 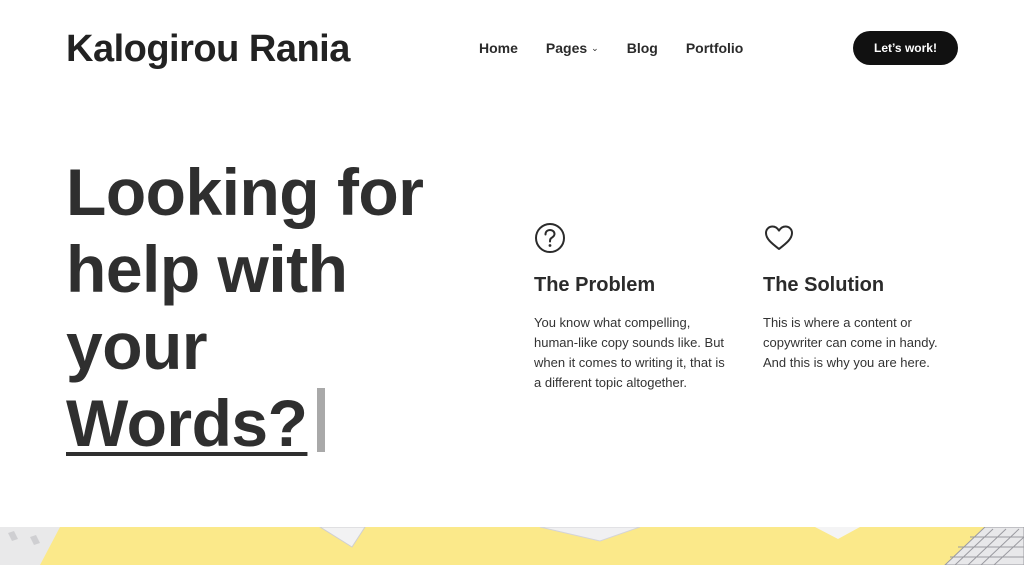 What do you see at coordinates (824, 285) in the screenshot?
I see `card-title: The Solution` at bounding box center [824, 285].